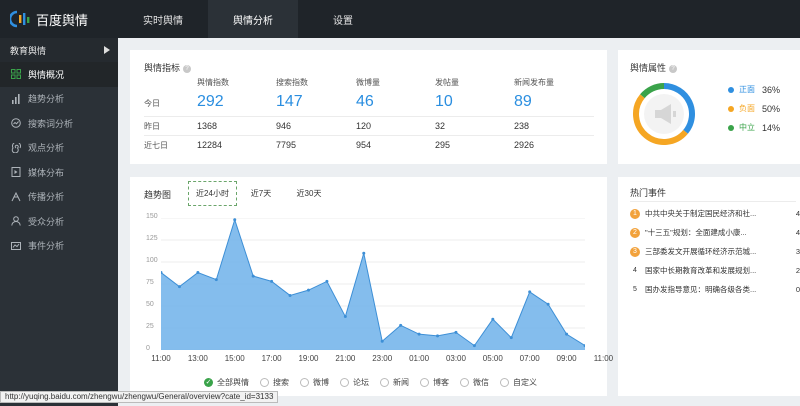  I want to click on week-value: 7795, so click(286, 145).